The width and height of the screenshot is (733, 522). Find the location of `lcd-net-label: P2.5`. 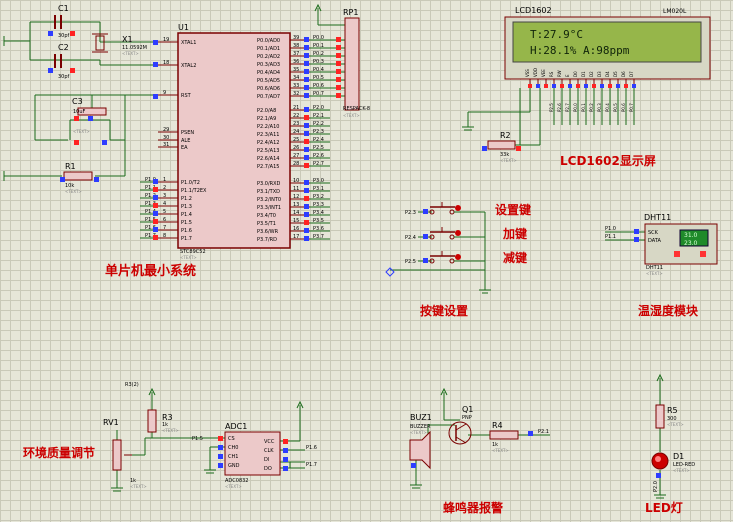

lcd-net-label: P2.5 is located at coordinates (551, 107).